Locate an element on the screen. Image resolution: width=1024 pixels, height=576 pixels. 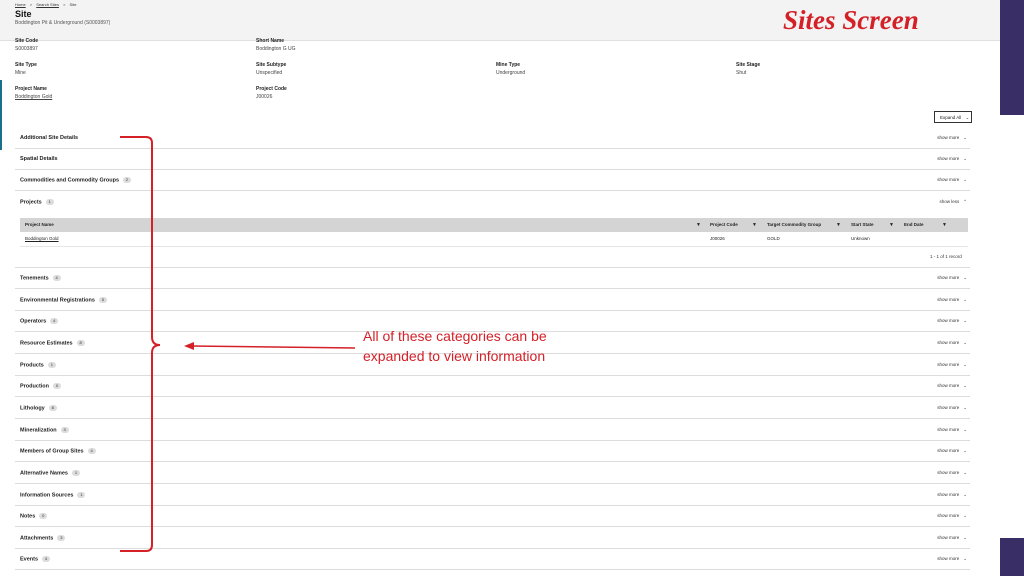
annotation-line: expanded to view information is located at coordinates (454, 356).